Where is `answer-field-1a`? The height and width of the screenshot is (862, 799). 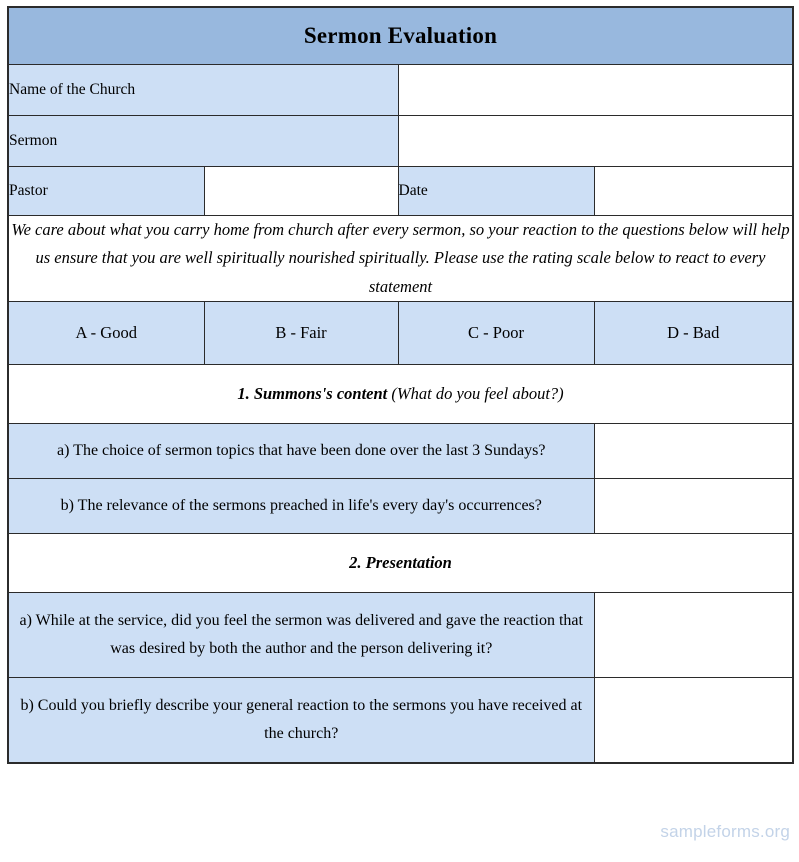 answer-field-1a is located at coordinates (693, 451).